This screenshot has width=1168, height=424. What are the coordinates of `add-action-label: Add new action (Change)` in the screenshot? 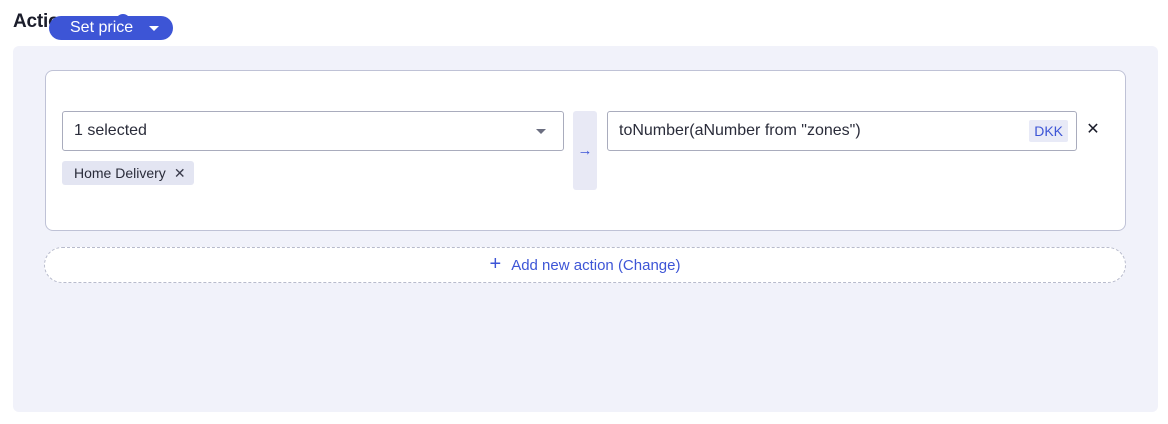 It's located at (596, 265).